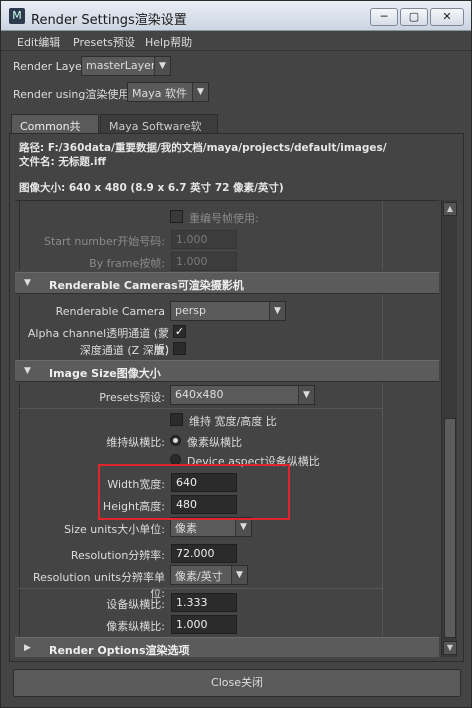 The width and height of the screenshot is (472, 708). What do you see at coordinates (228, 311) in the screenshot?
I see `renderable-camera-dropdown: persp ▼` at bounding box center [228, 311].